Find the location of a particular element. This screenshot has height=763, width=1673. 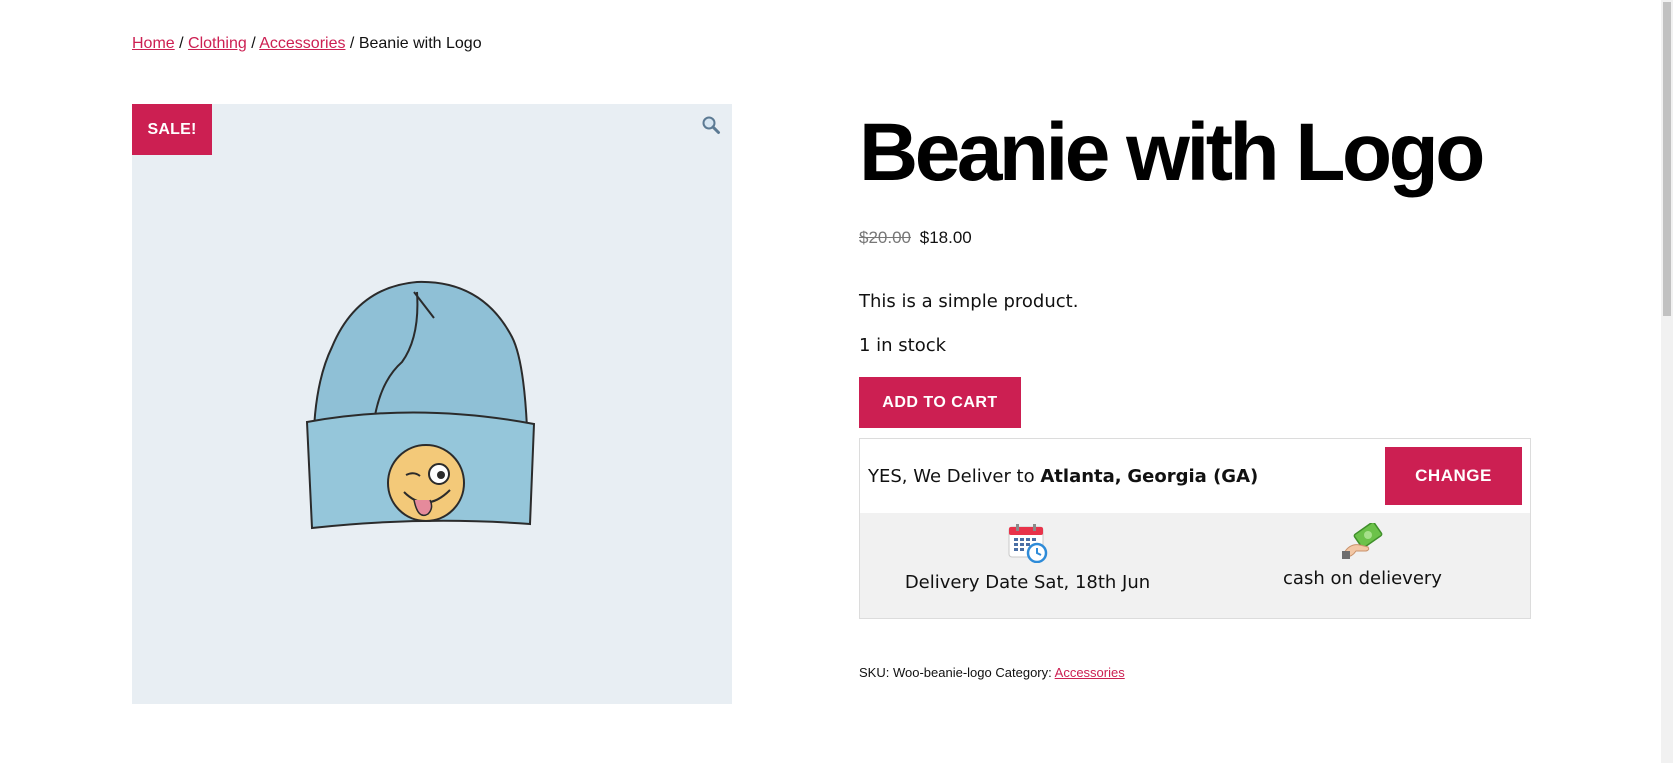

sale-badge: SALE! is located at coordinates (172, 129).